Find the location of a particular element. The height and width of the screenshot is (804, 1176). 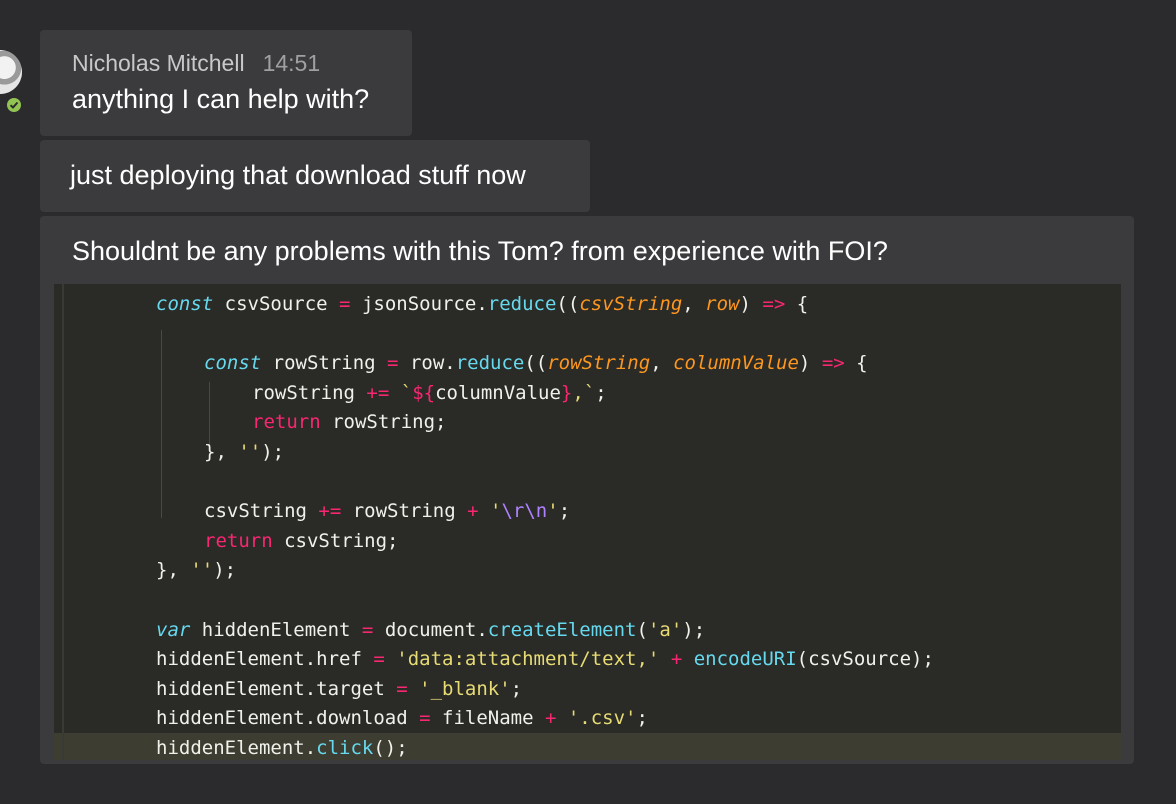

code-line: csvString += rowString + '\r\n'; is located at coordinates (387, 511).